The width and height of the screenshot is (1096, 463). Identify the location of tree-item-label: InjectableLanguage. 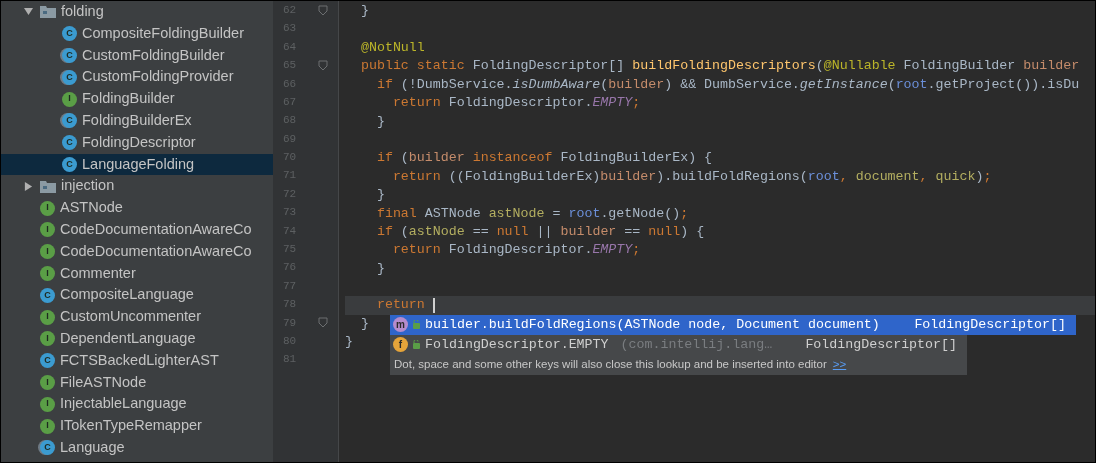
(123, 404).